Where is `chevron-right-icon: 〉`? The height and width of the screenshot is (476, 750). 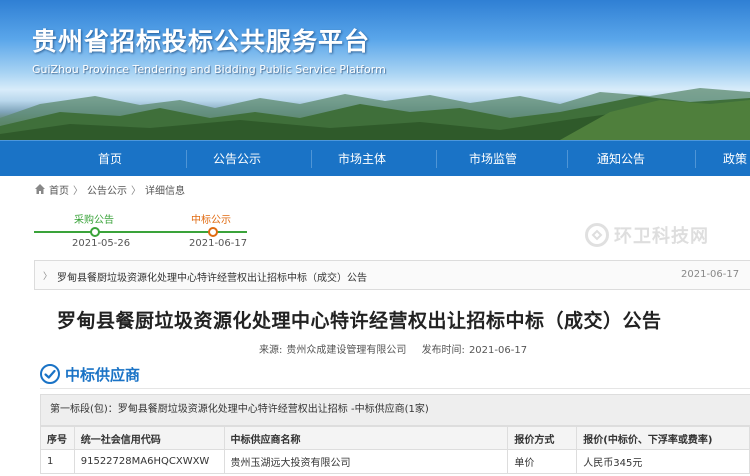
chevron-right-icon: 〉 is located at coordinates (48, 277).